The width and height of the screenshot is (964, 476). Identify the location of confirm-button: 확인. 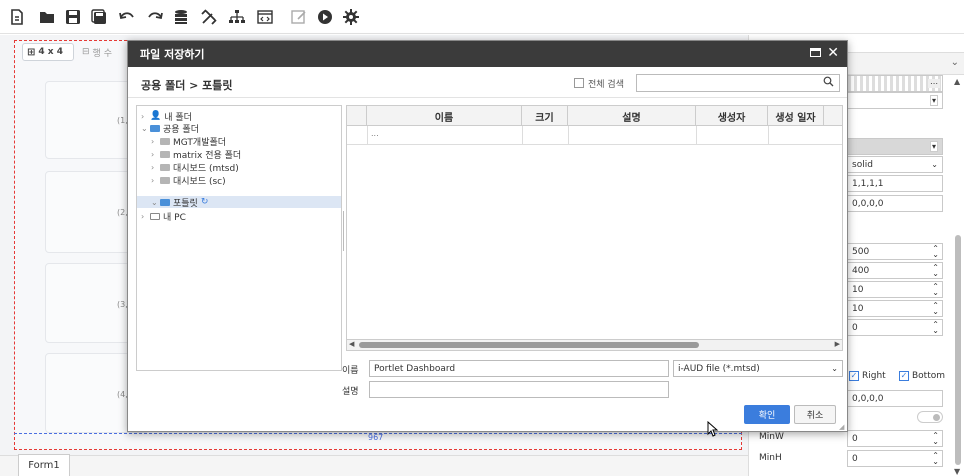
(767, 414).